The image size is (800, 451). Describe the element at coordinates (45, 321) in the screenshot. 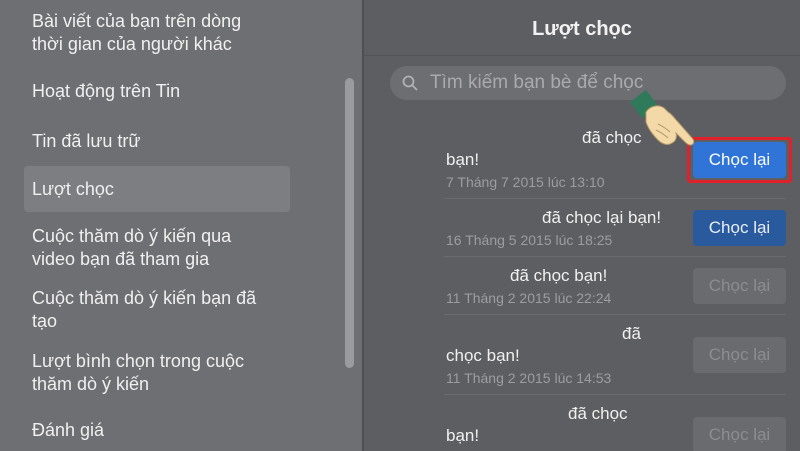

I see `sidebar-item-label: tạo` at that location.